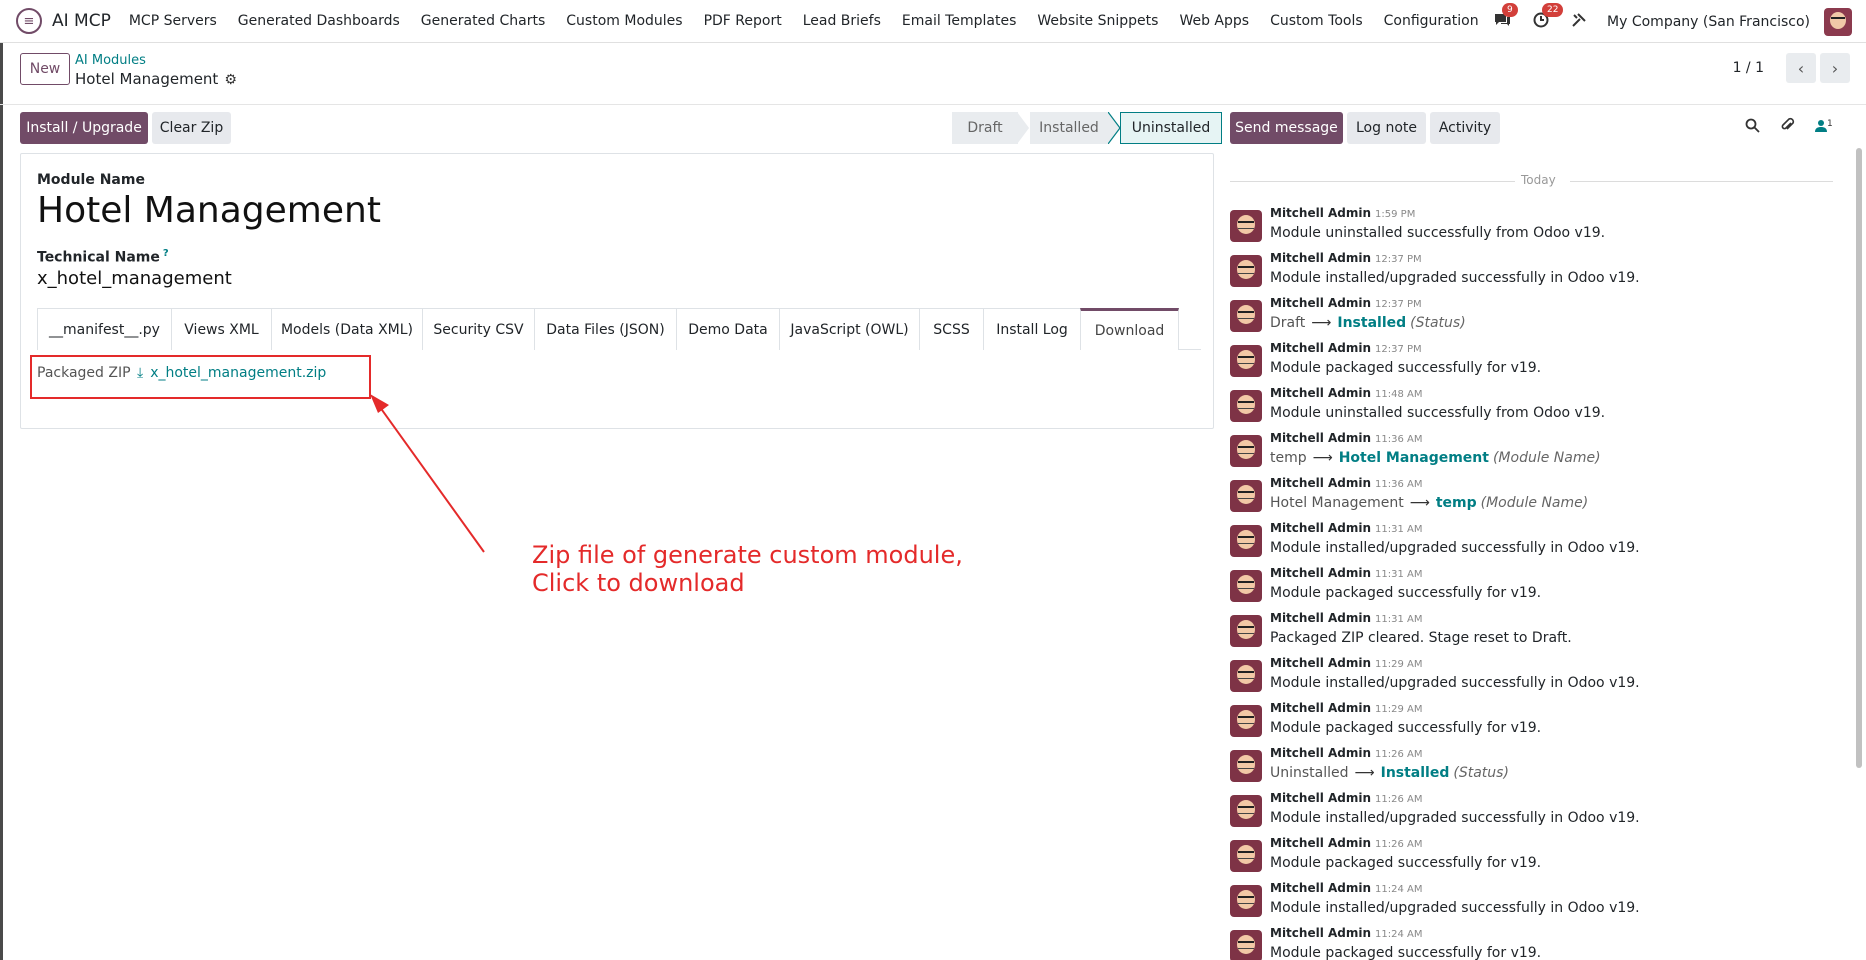 The width and height of the screenshot is (1866, 960). Describe the element at coordinates (985, 128) in the screenshot. I see `stage-draft: Draft` at that location.